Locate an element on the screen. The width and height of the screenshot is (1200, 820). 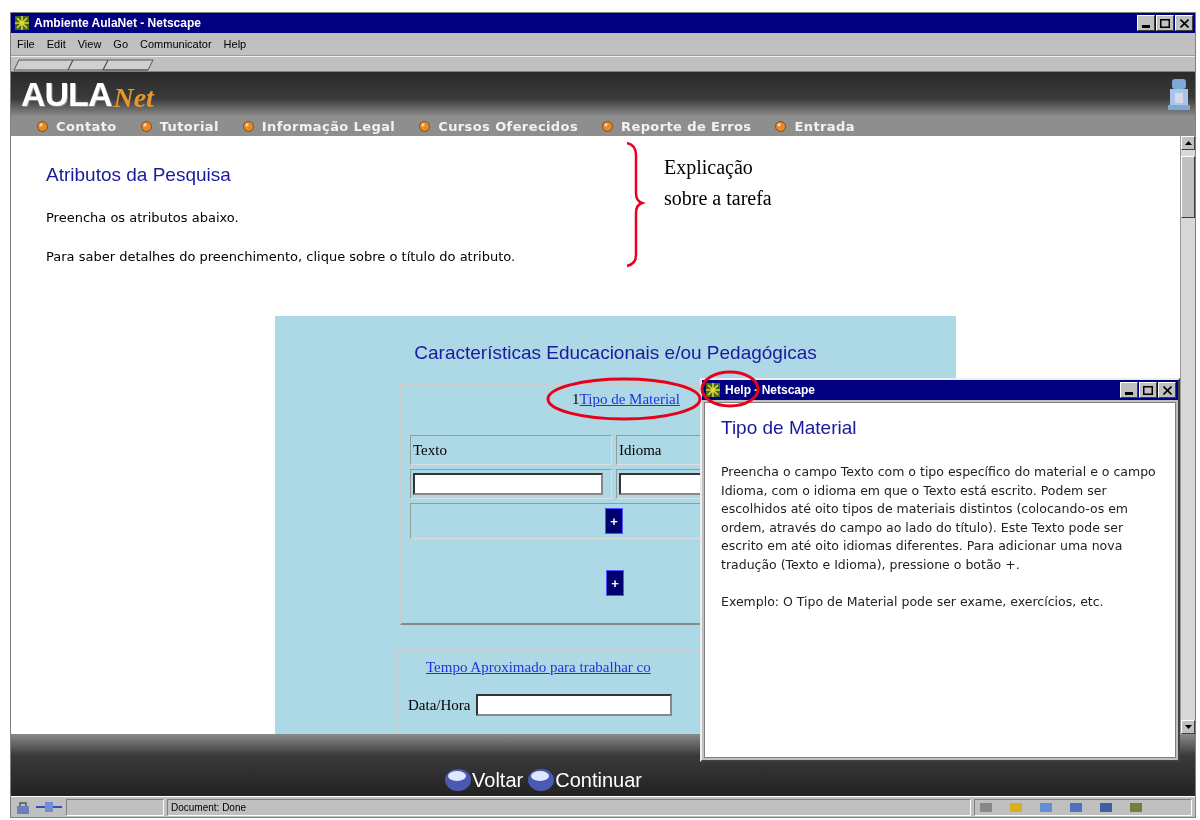
page-heading: Atributos da Pesquisa is located at coordinates (138, 175).